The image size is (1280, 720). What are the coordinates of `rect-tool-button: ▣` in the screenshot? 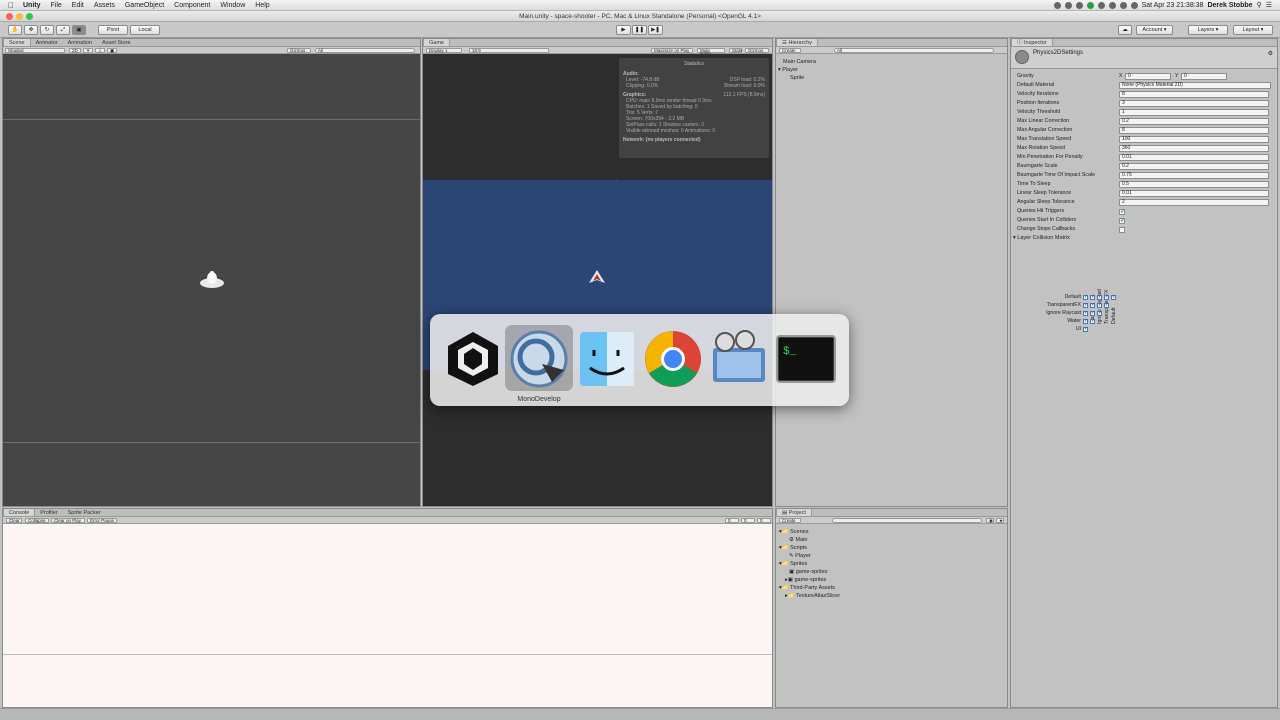 It's located at (79, 30).